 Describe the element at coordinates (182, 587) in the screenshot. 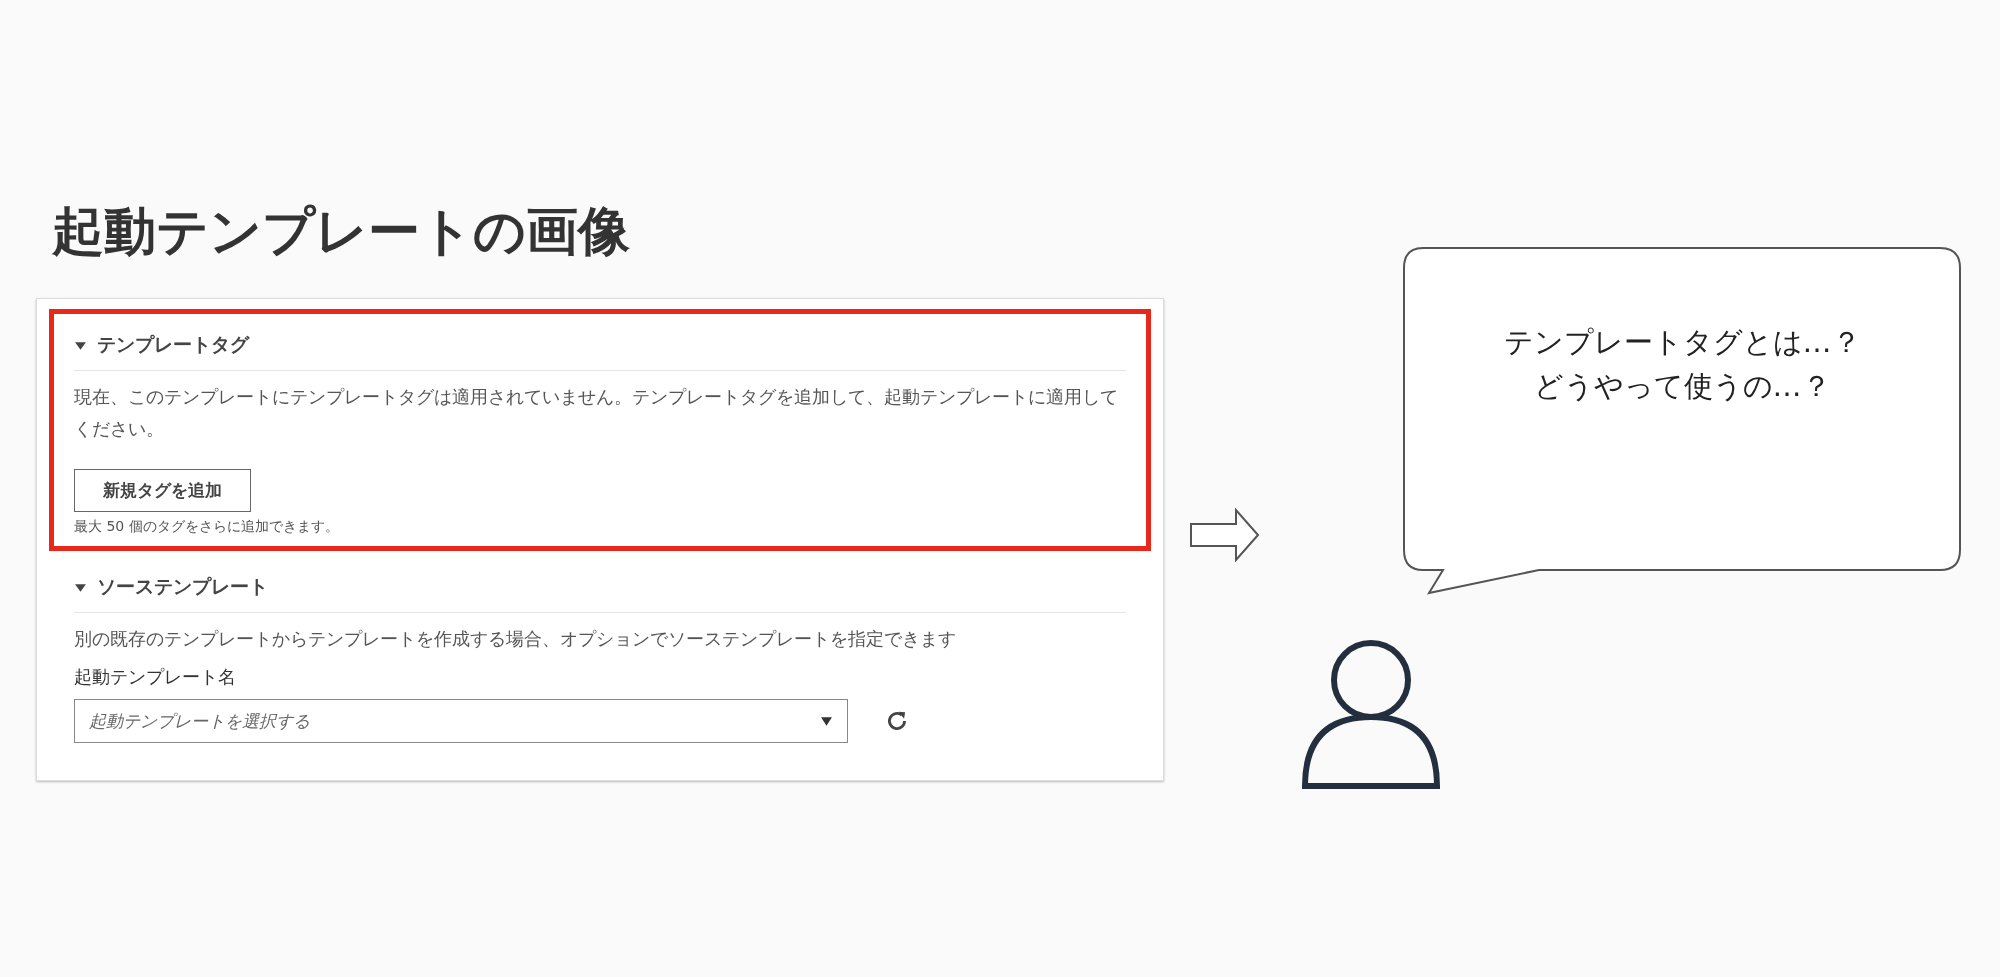

I see `section-heading: ソーステンプレート` at that location.